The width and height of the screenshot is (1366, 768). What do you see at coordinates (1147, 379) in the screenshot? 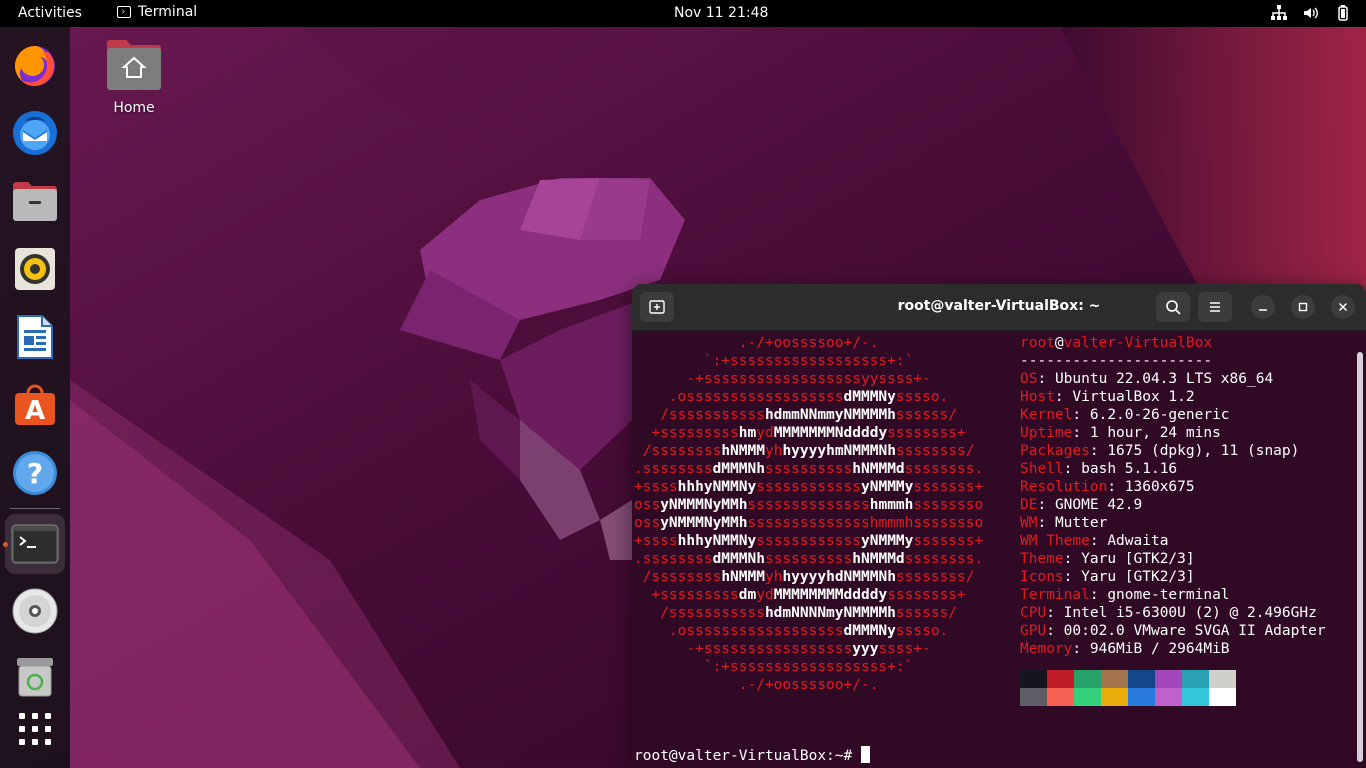
I see `info-line: OS: Ubuntu 22.04.3 LTS x86_64` at bounding box center [1147, 379].